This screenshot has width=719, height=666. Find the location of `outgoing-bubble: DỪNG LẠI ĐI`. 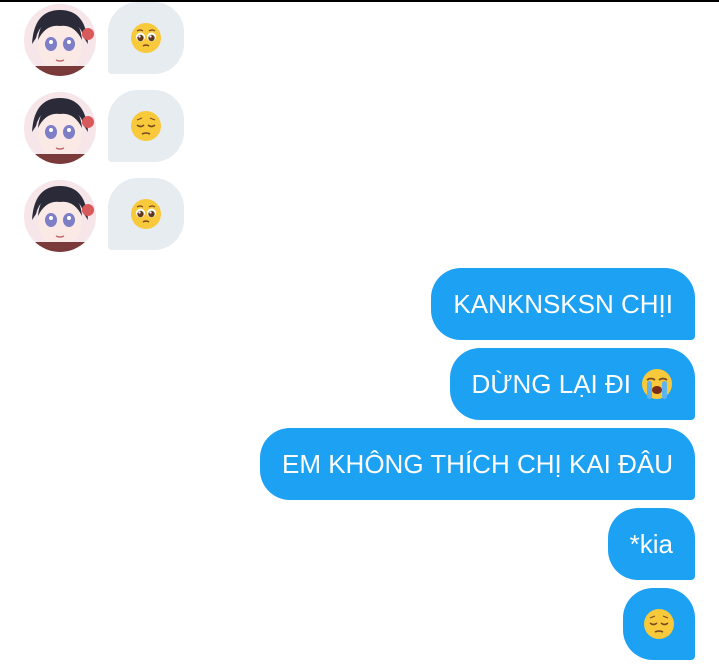

outgoing-bubble: DỪNG LẠI ĐI is located at coordinates (572, 384).